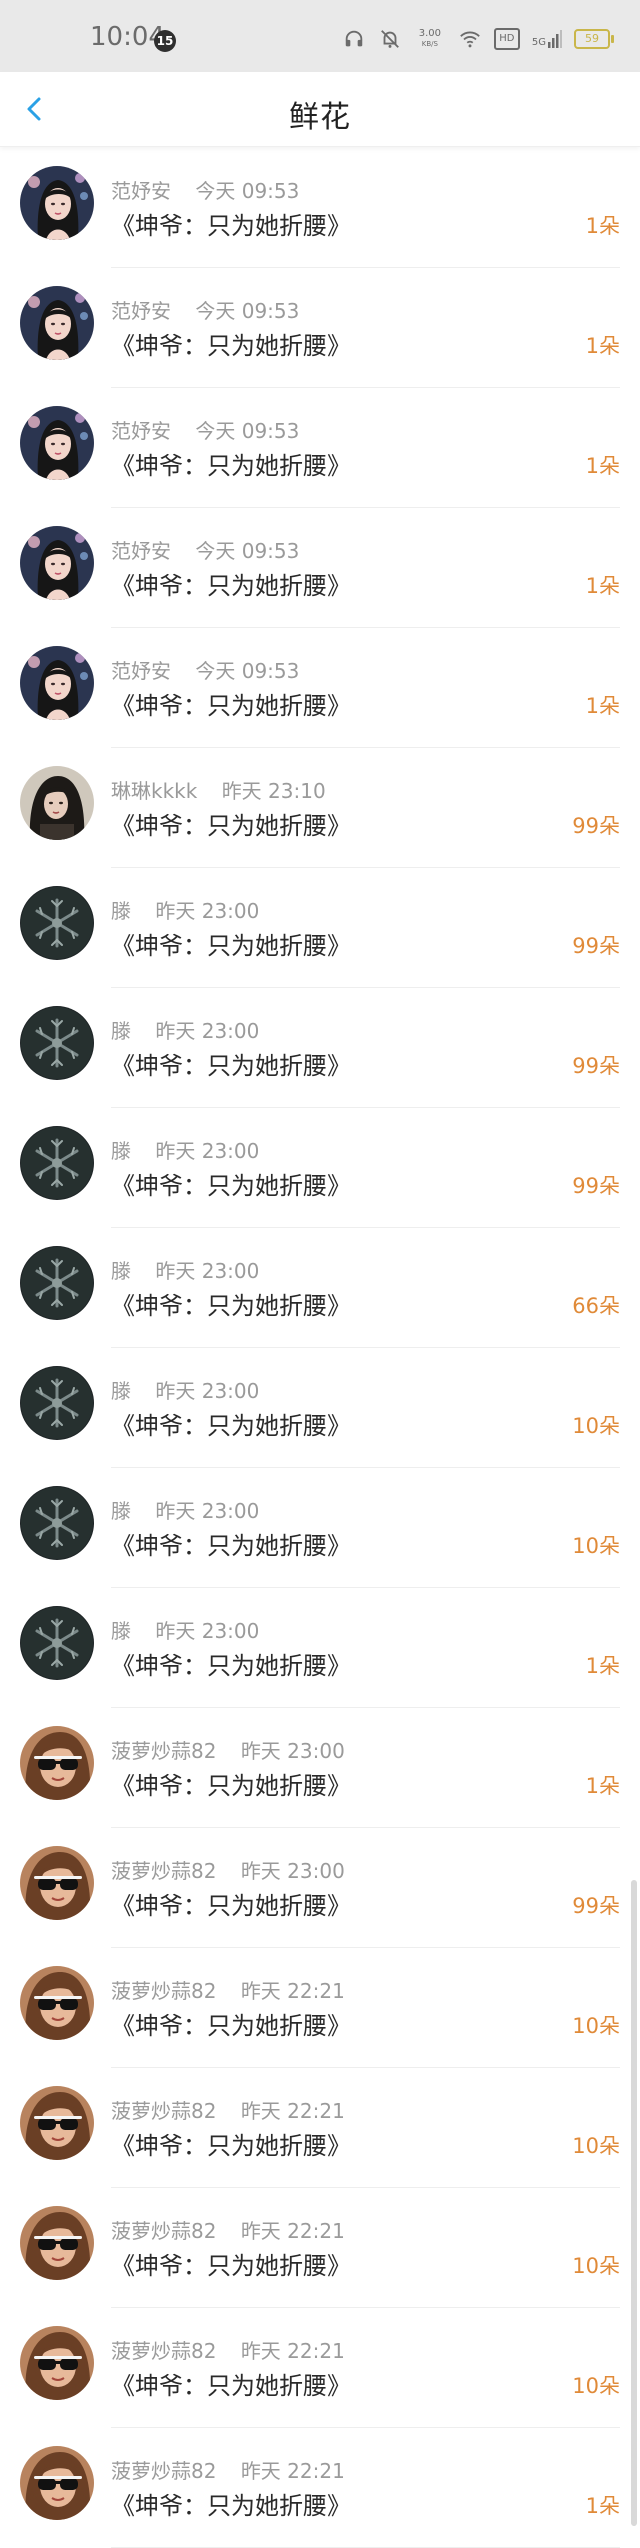 This screenshot has height=2548, width=640. What do you see at coordinates (320, 1648) in the screenshot?
I see `gift-list-item: 滕 昨天 23:00 《坤爷：只为她折腰》 1朵` at bounding box center [320, 1648].